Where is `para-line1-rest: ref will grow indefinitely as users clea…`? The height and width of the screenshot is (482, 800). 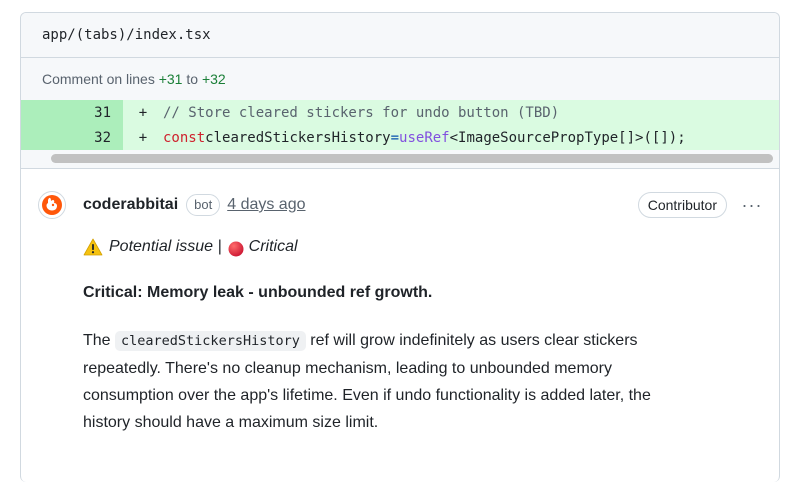
para-line1-rest: ref will grow indefinitely as users clea… is located at coordinates (474, 340).